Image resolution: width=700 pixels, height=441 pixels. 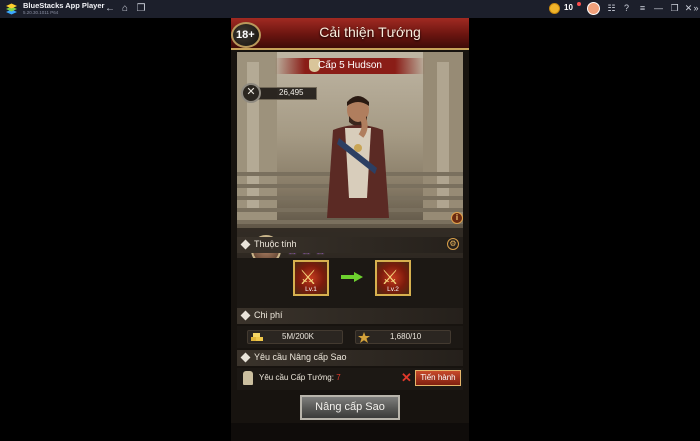 What do you see at coordinates (41, 12) in the screenshot?
I see `emulator-version: 5.20.30.1011 P64` at bounding box center [41, 12].